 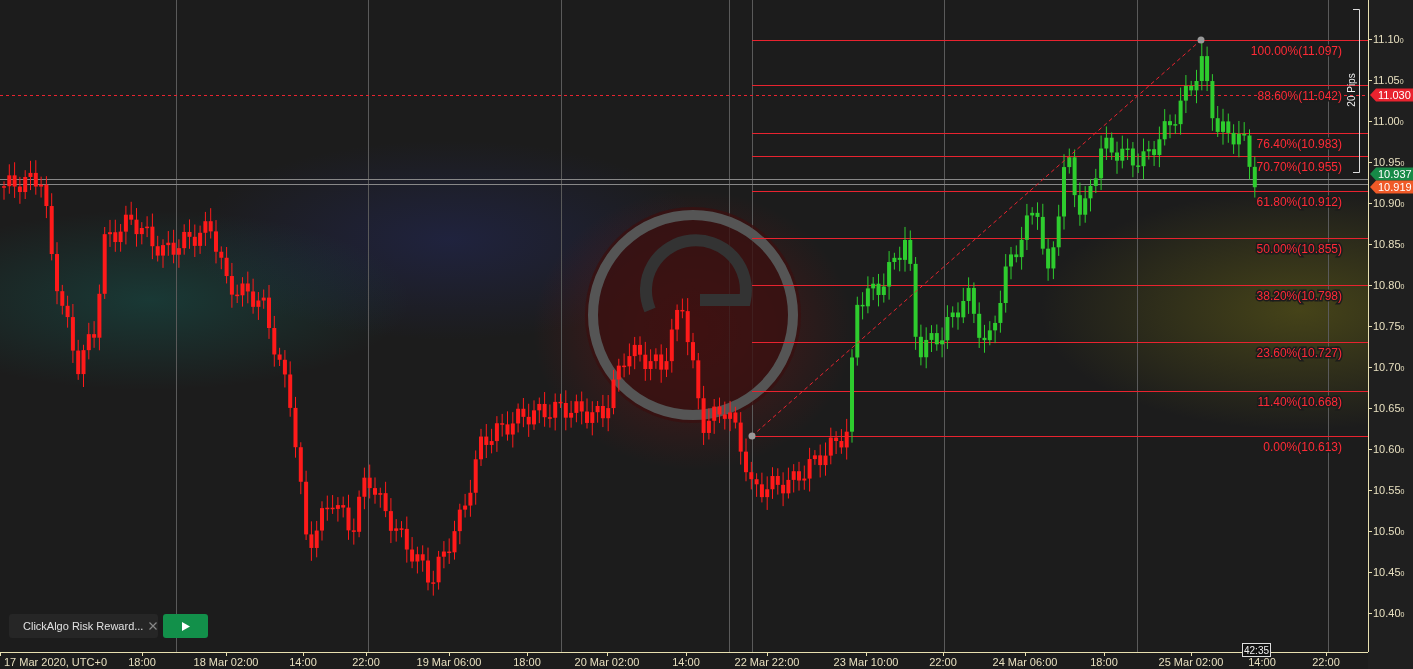 What do you see at coordinates (1351, 90) in the screenshot?
I see `pips-label: 20 Pips` at bounding box center [1351, 90].